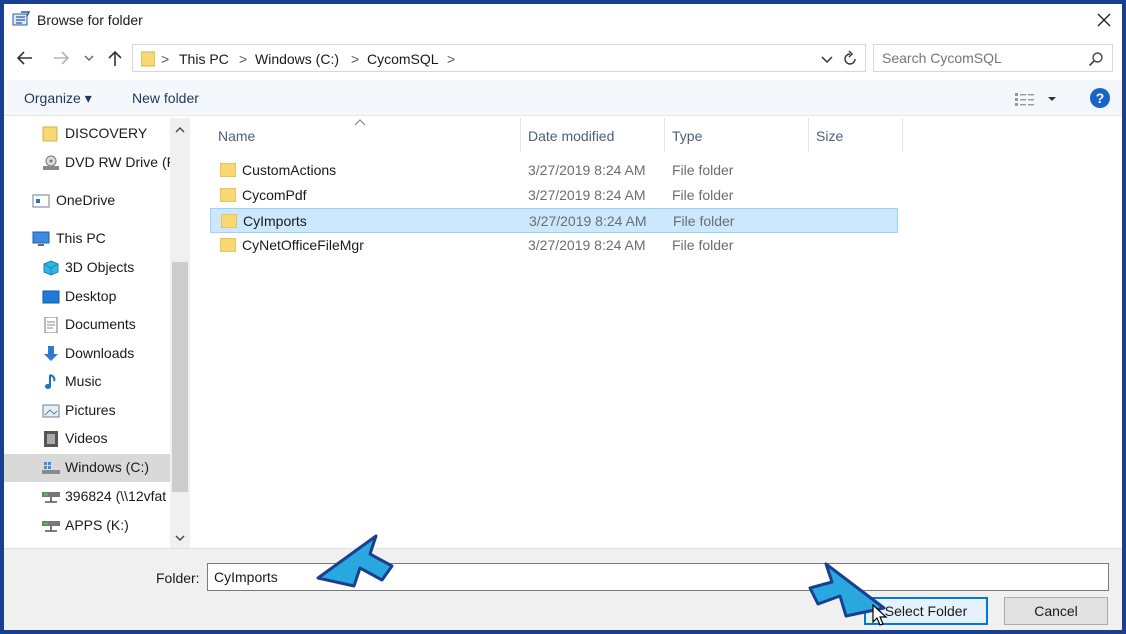  What do you see at coordinates (107, 467) in the screenshot?
I see `nav-item-label: Windows (C:)` at bounding box center [107, 467].